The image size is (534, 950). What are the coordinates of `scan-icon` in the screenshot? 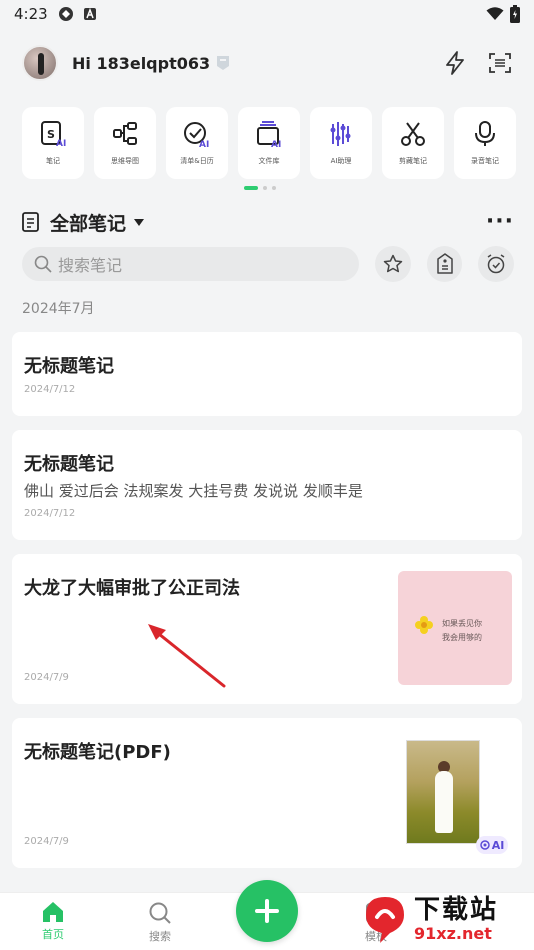 It's located at (500, 63).